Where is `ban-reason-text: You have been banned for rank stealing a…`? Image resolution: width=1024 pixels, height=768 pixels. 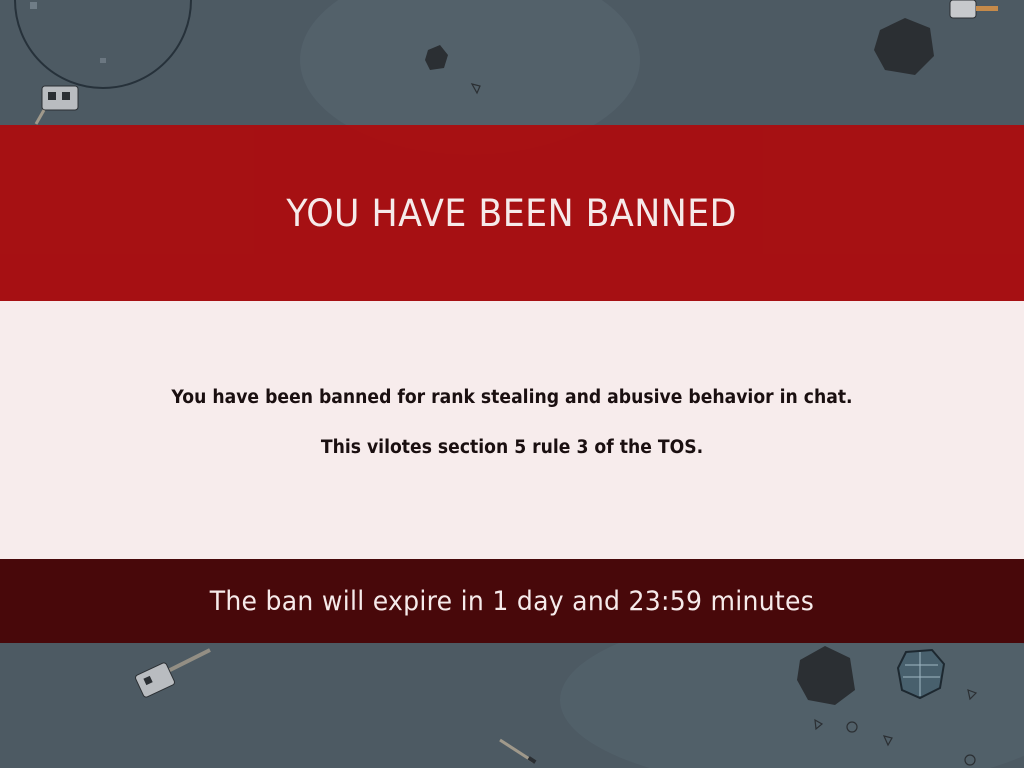 ban-reason-text: You have been banned for rank stealing a… is located at coordinates (512, 397).